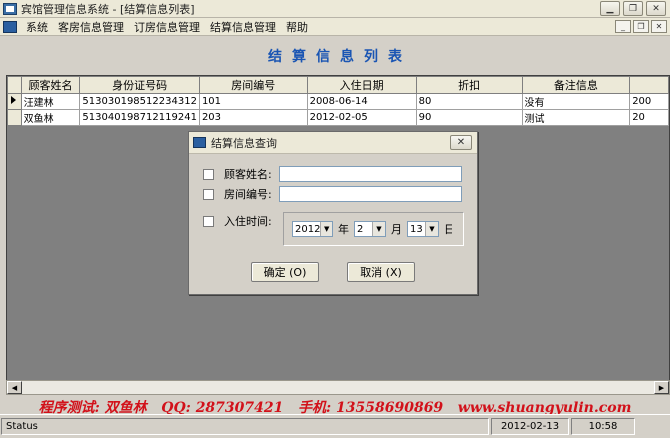 The width and height of the screenshot is (670, 438). I want to click on date-filter-checkbox, so click(208, 221).